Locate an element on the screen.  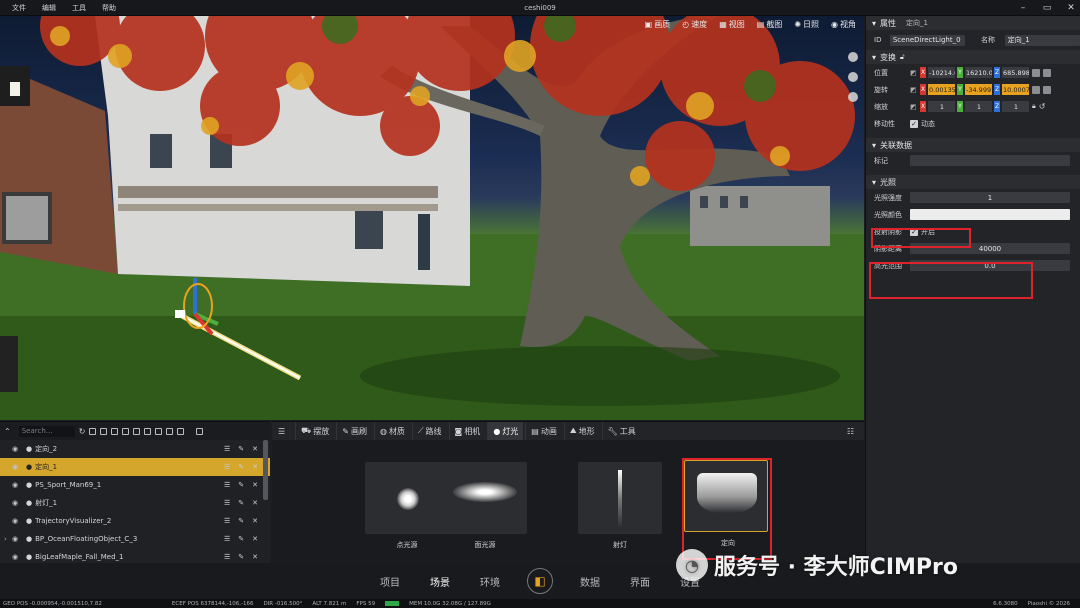
rotation-y-field: -34.99911 is located at coordinates (978, 89).